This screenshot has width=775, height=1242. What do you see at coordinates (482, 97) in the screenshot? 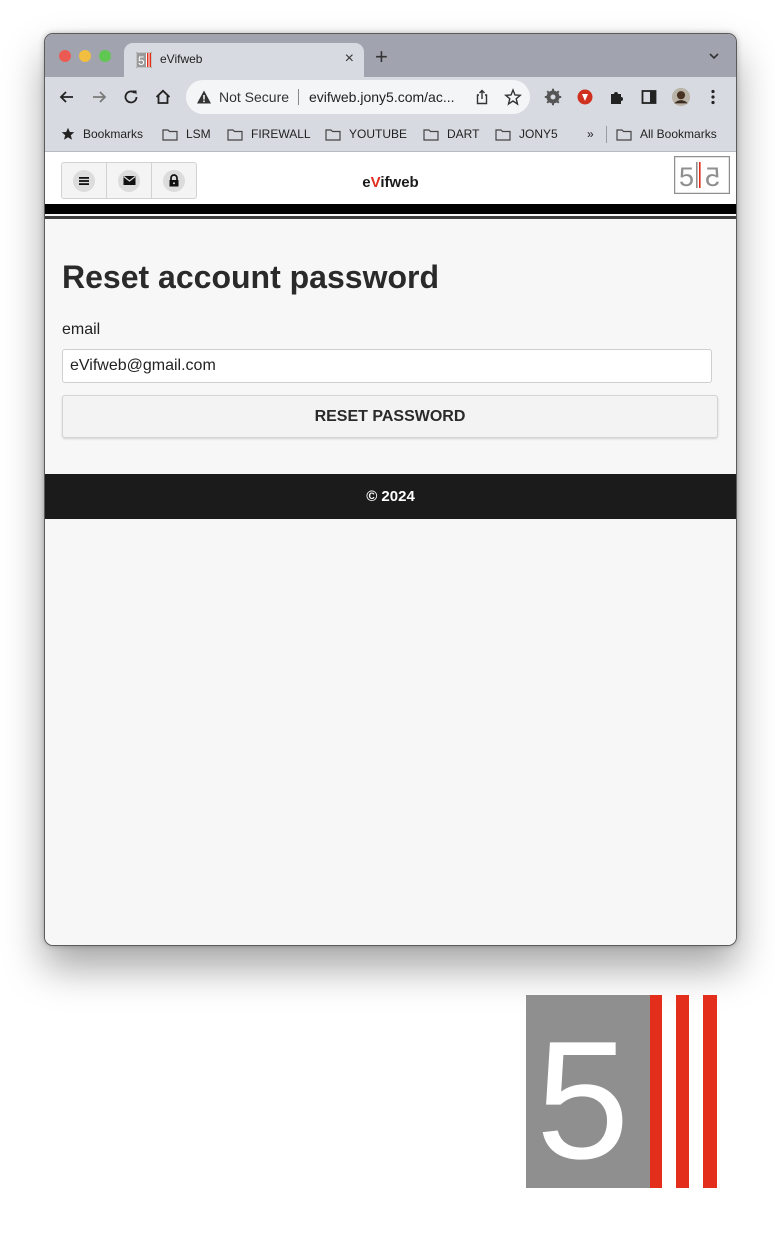
I see `share-icon` at bounding box center [482, 97].